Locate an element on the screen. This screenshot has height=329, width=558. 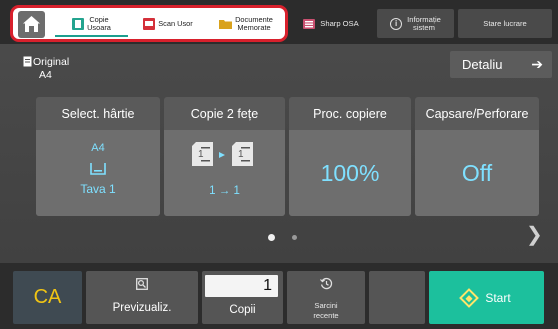
staple-punch-tile: Capsare/Perforare Off is located at coordinates (477, 156).